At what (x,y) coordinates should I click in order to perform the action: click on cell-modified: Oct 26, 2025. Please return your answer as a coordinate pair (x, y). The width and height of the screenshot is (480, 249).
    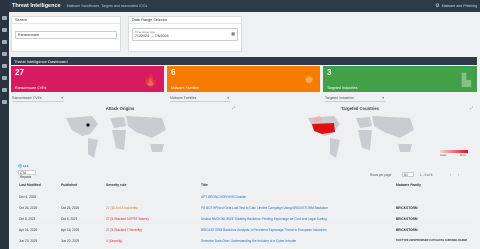
    Looking at the image, I should click on (28, 208).